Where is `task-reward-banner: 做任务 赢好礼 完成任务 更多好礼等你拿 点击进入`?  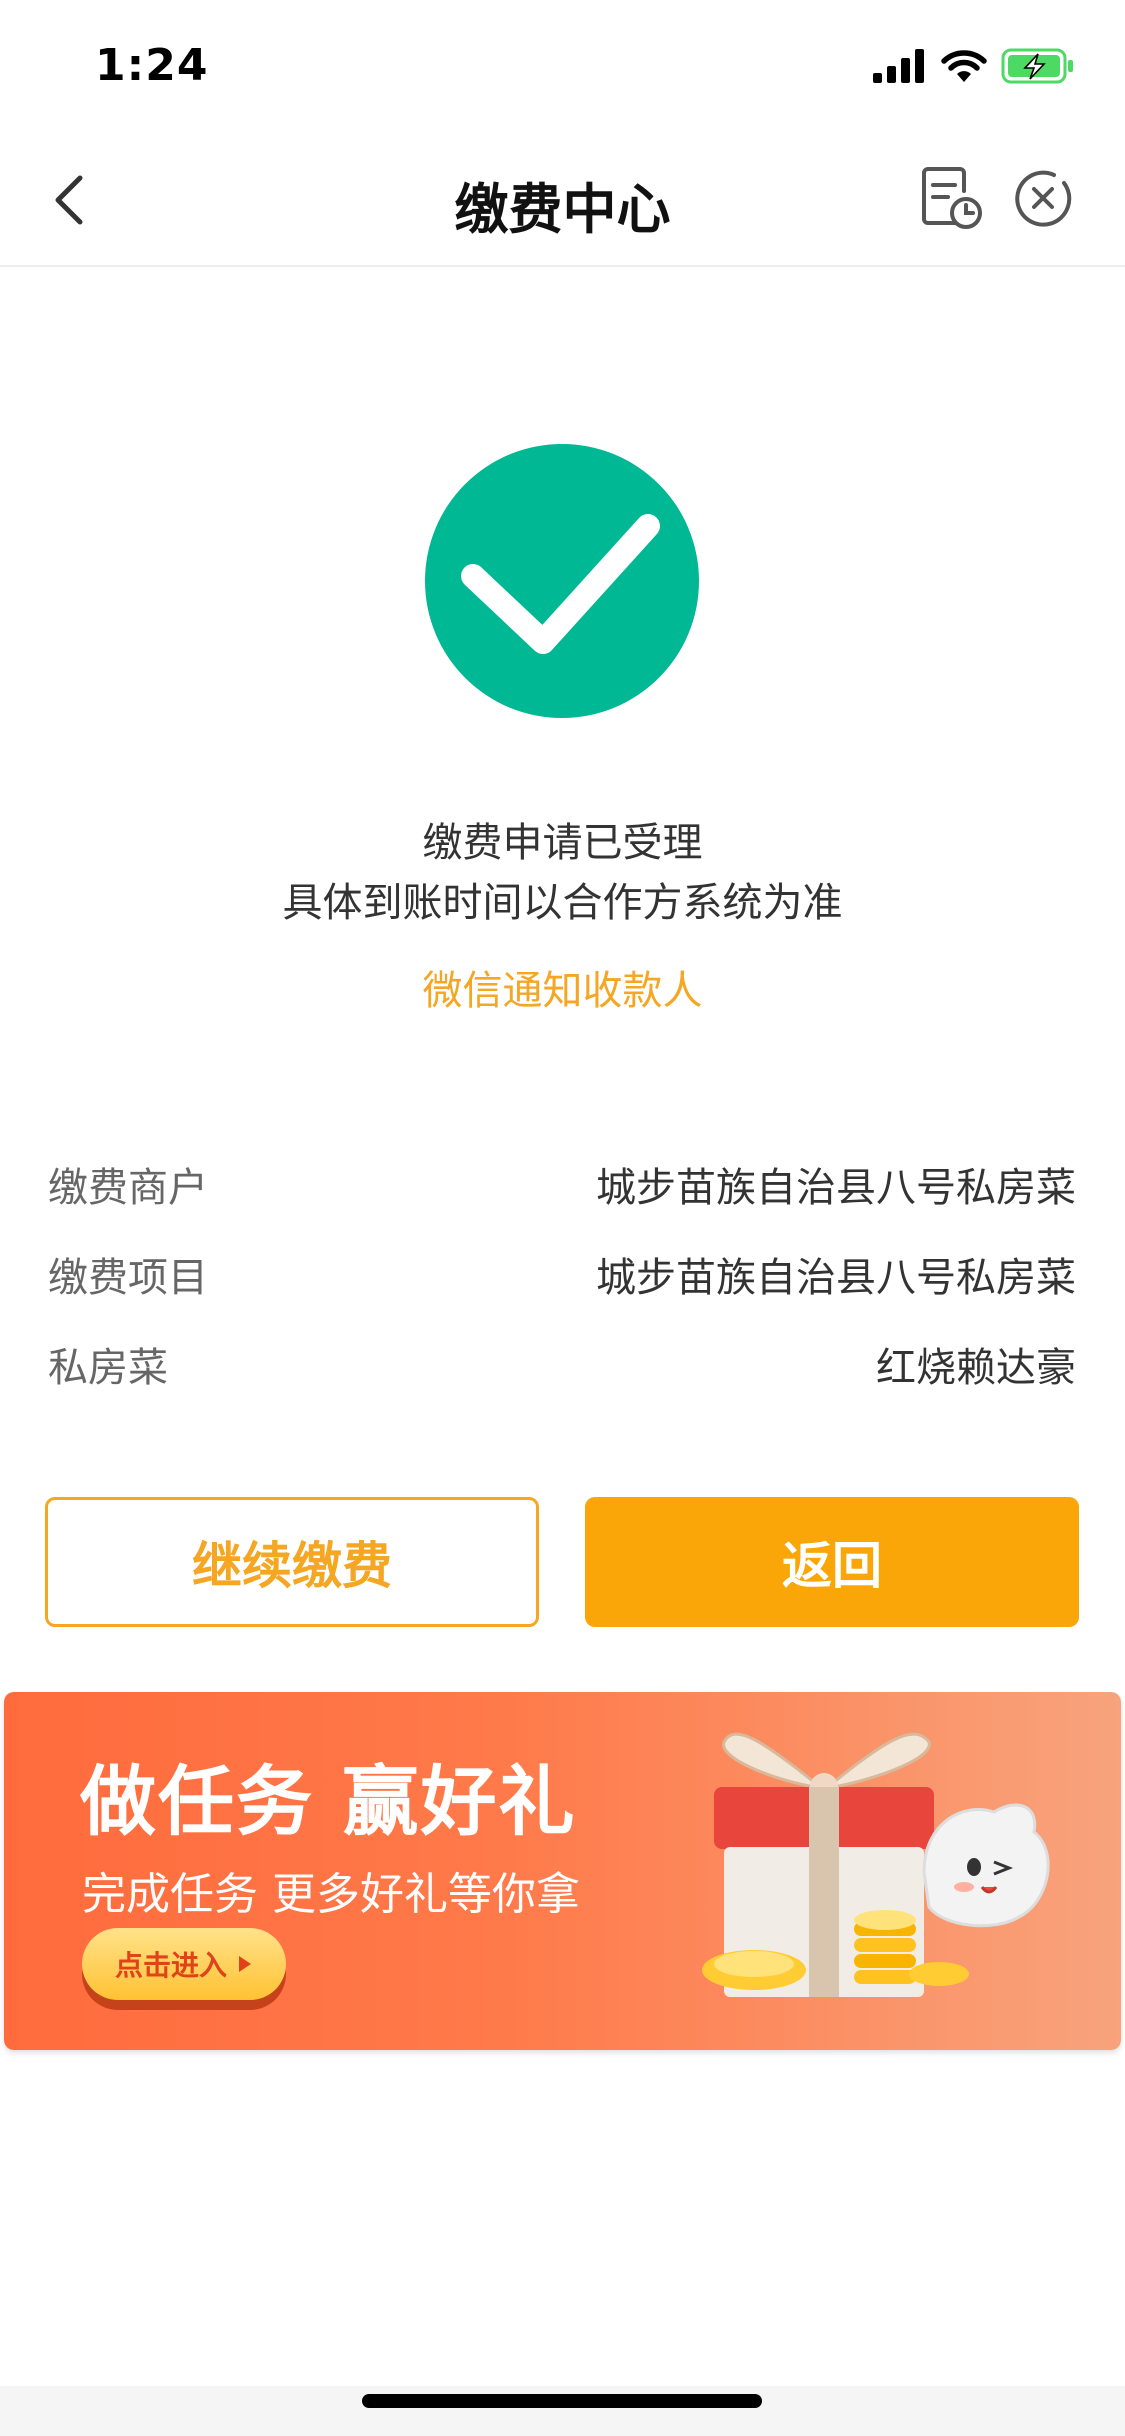 task-reward-banner: 做任务 赢好礼 完成任务 更多好礼等你拿 点击进入 is located at coordinates (562, 1871).